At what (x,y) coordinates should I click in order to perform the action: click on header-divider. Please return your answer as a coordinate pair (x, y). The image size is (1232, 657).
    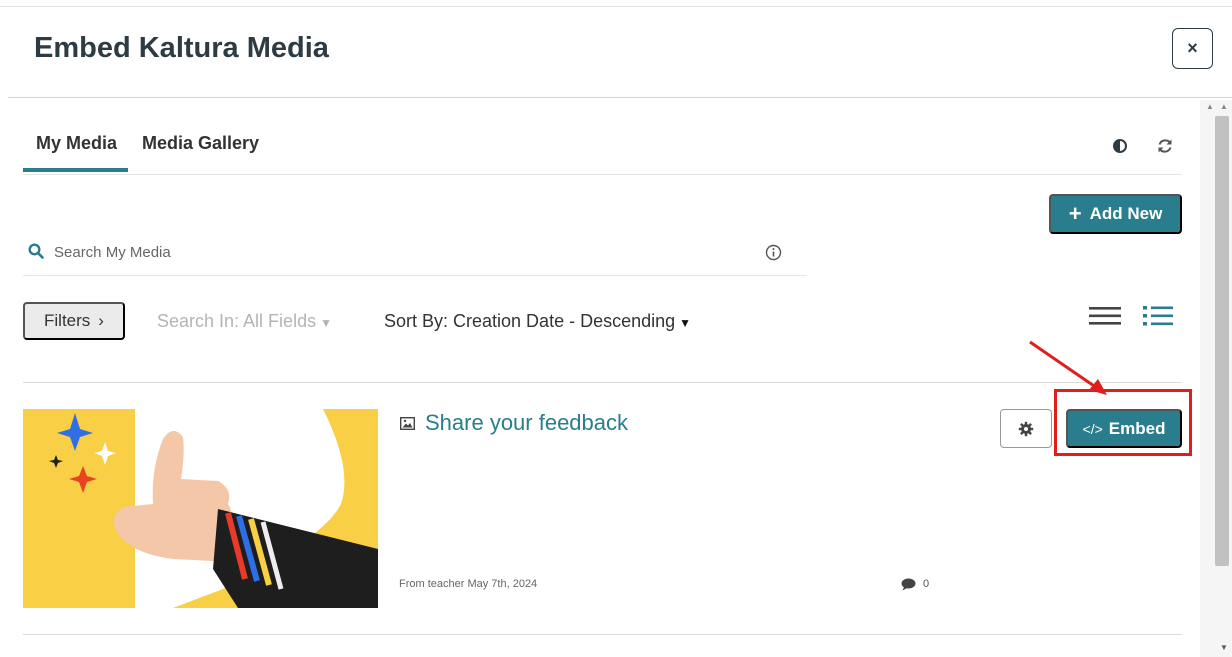
    Looking at the image, I should click on (620, 97).